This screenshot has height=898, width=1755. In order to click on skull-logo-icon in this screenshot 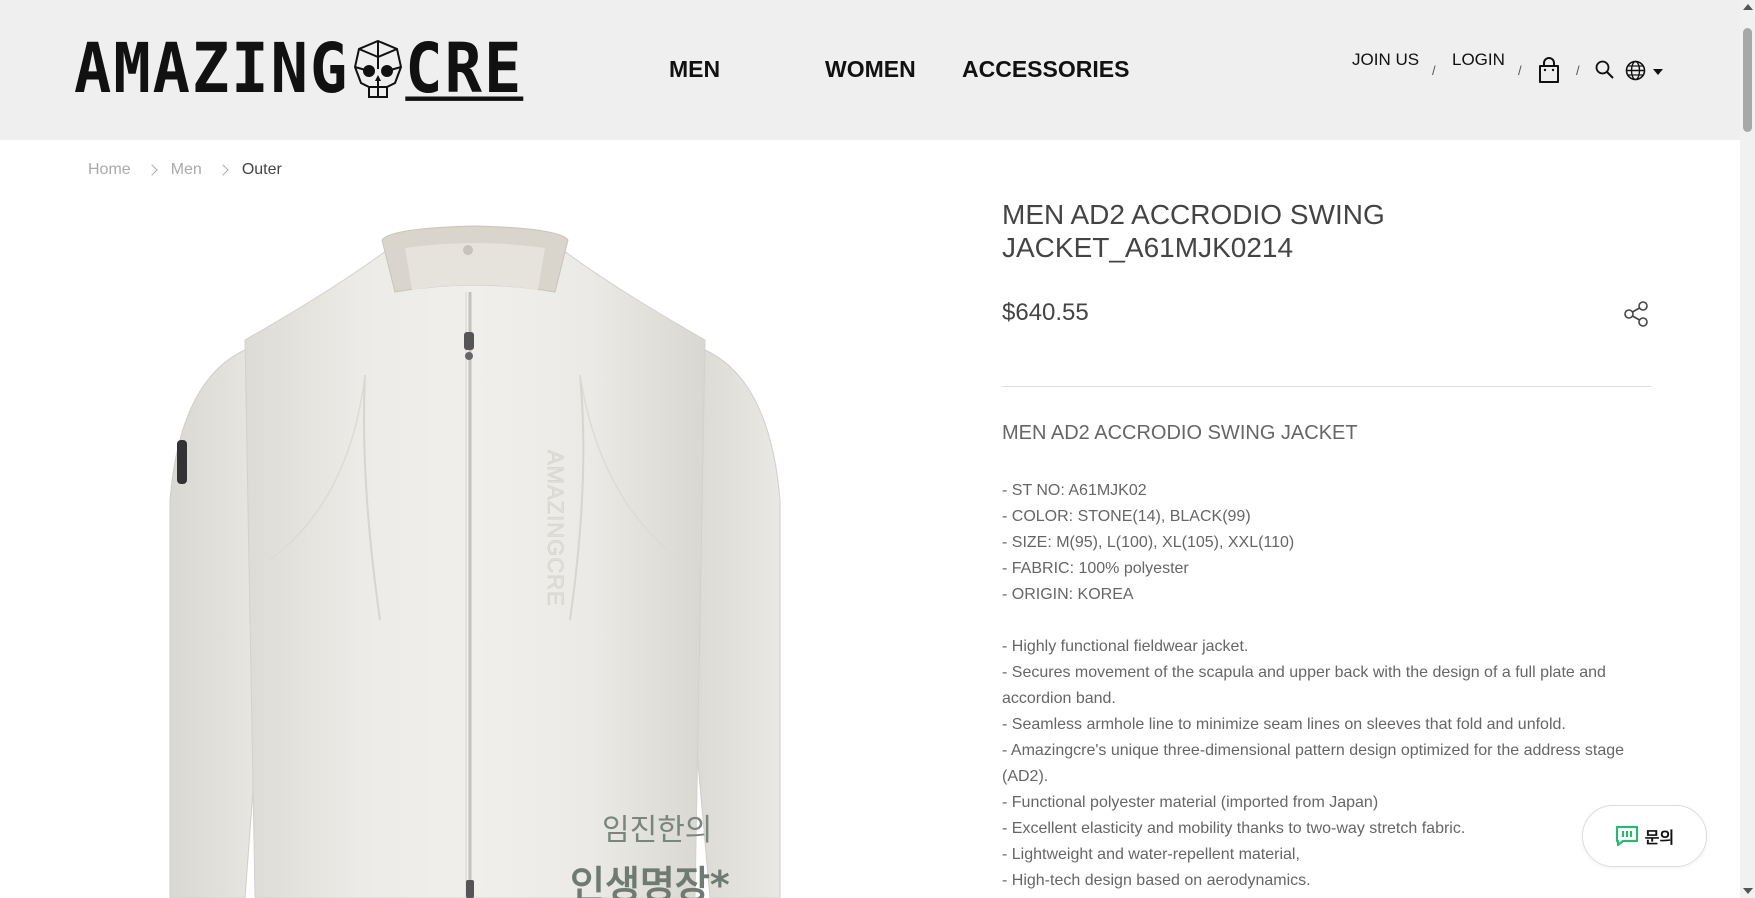, I will do `click(378, 68)`.